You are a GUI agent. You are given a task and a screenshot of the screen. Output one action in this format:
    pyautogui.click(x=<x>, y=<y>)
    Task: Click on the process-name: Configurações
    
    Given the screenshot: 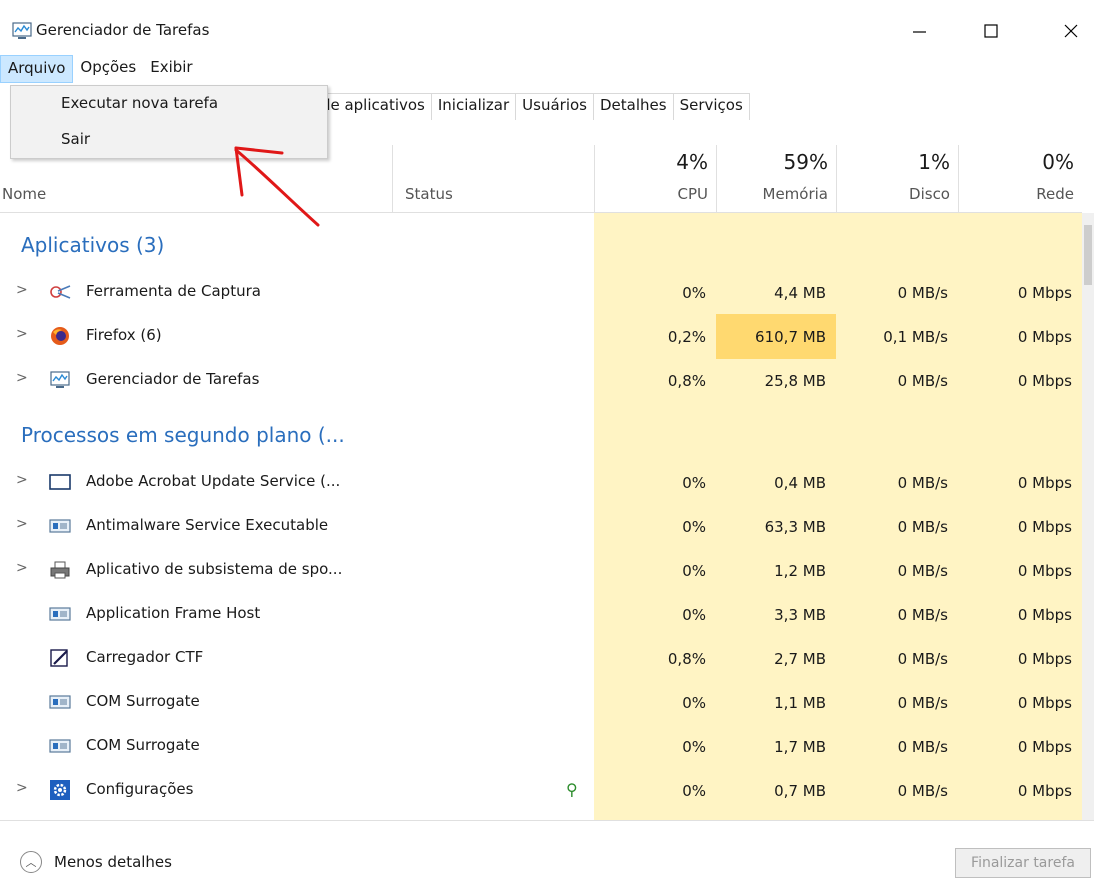 What is the action you would take?
    pyautogui.click(x=140, y=789)
    